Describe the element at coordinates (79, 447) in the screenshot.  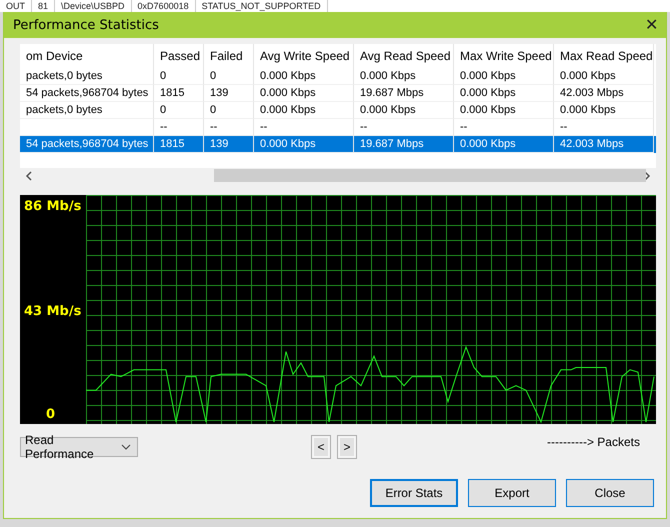
I see `mode-dropdown: Read Performance` at that location.